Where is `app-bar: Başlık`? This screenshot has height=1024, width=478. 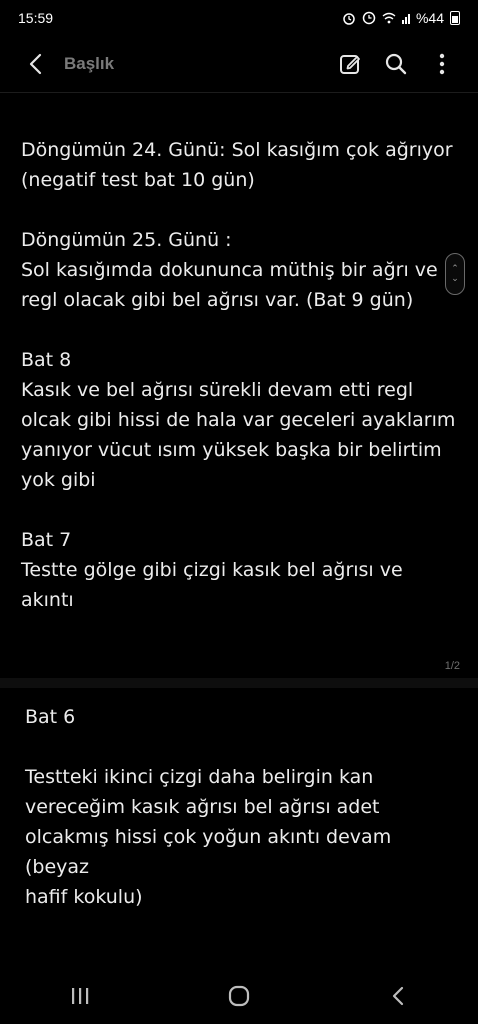
app-bar: Başlık is located at coordinates (239, 64).